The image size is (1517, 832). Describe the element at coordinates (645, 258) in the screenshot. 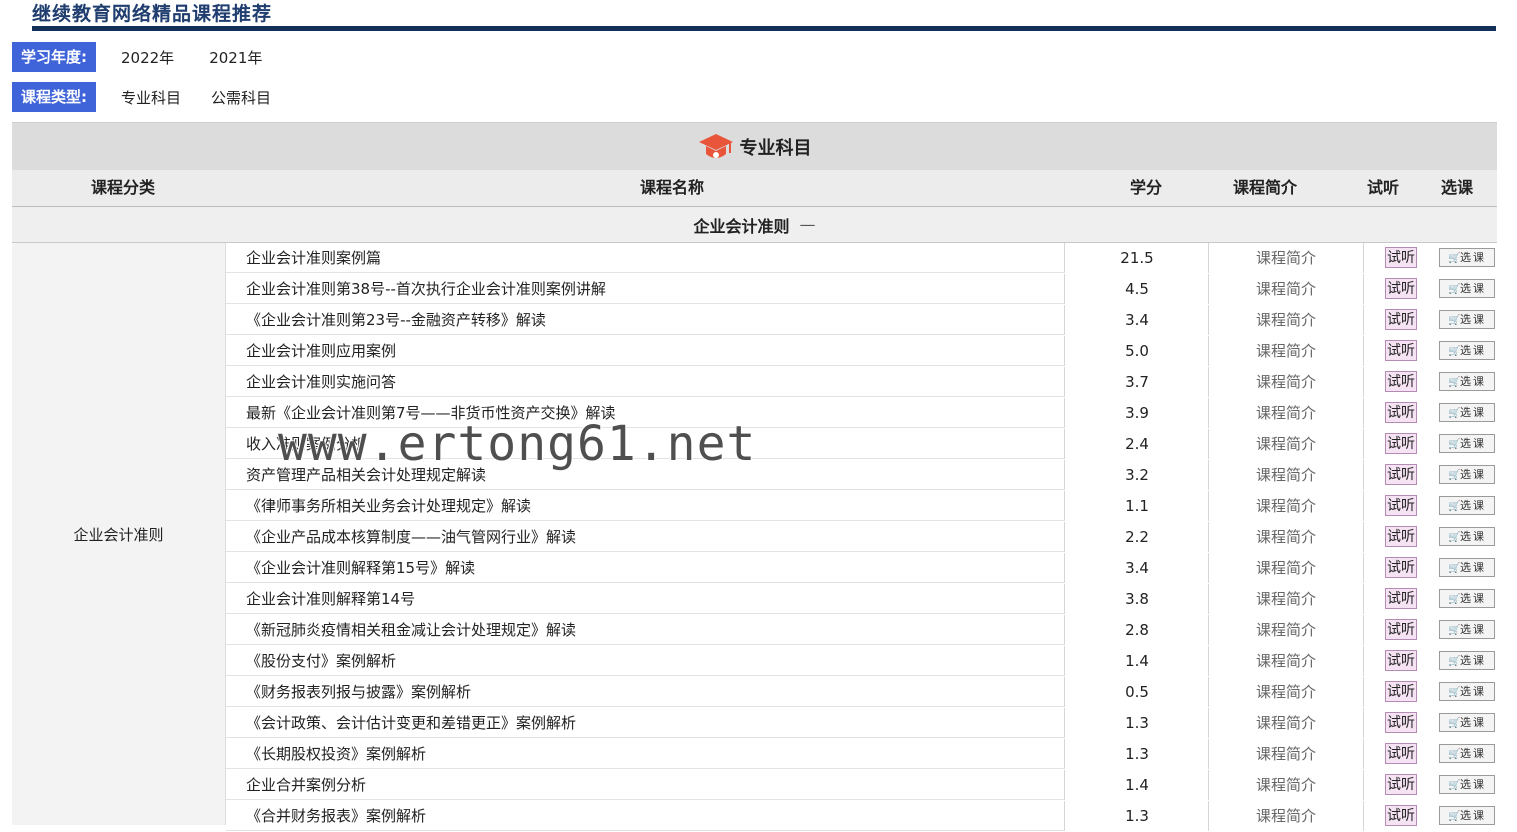

I see `course-name: 企业会计准则案例篇` at that location.